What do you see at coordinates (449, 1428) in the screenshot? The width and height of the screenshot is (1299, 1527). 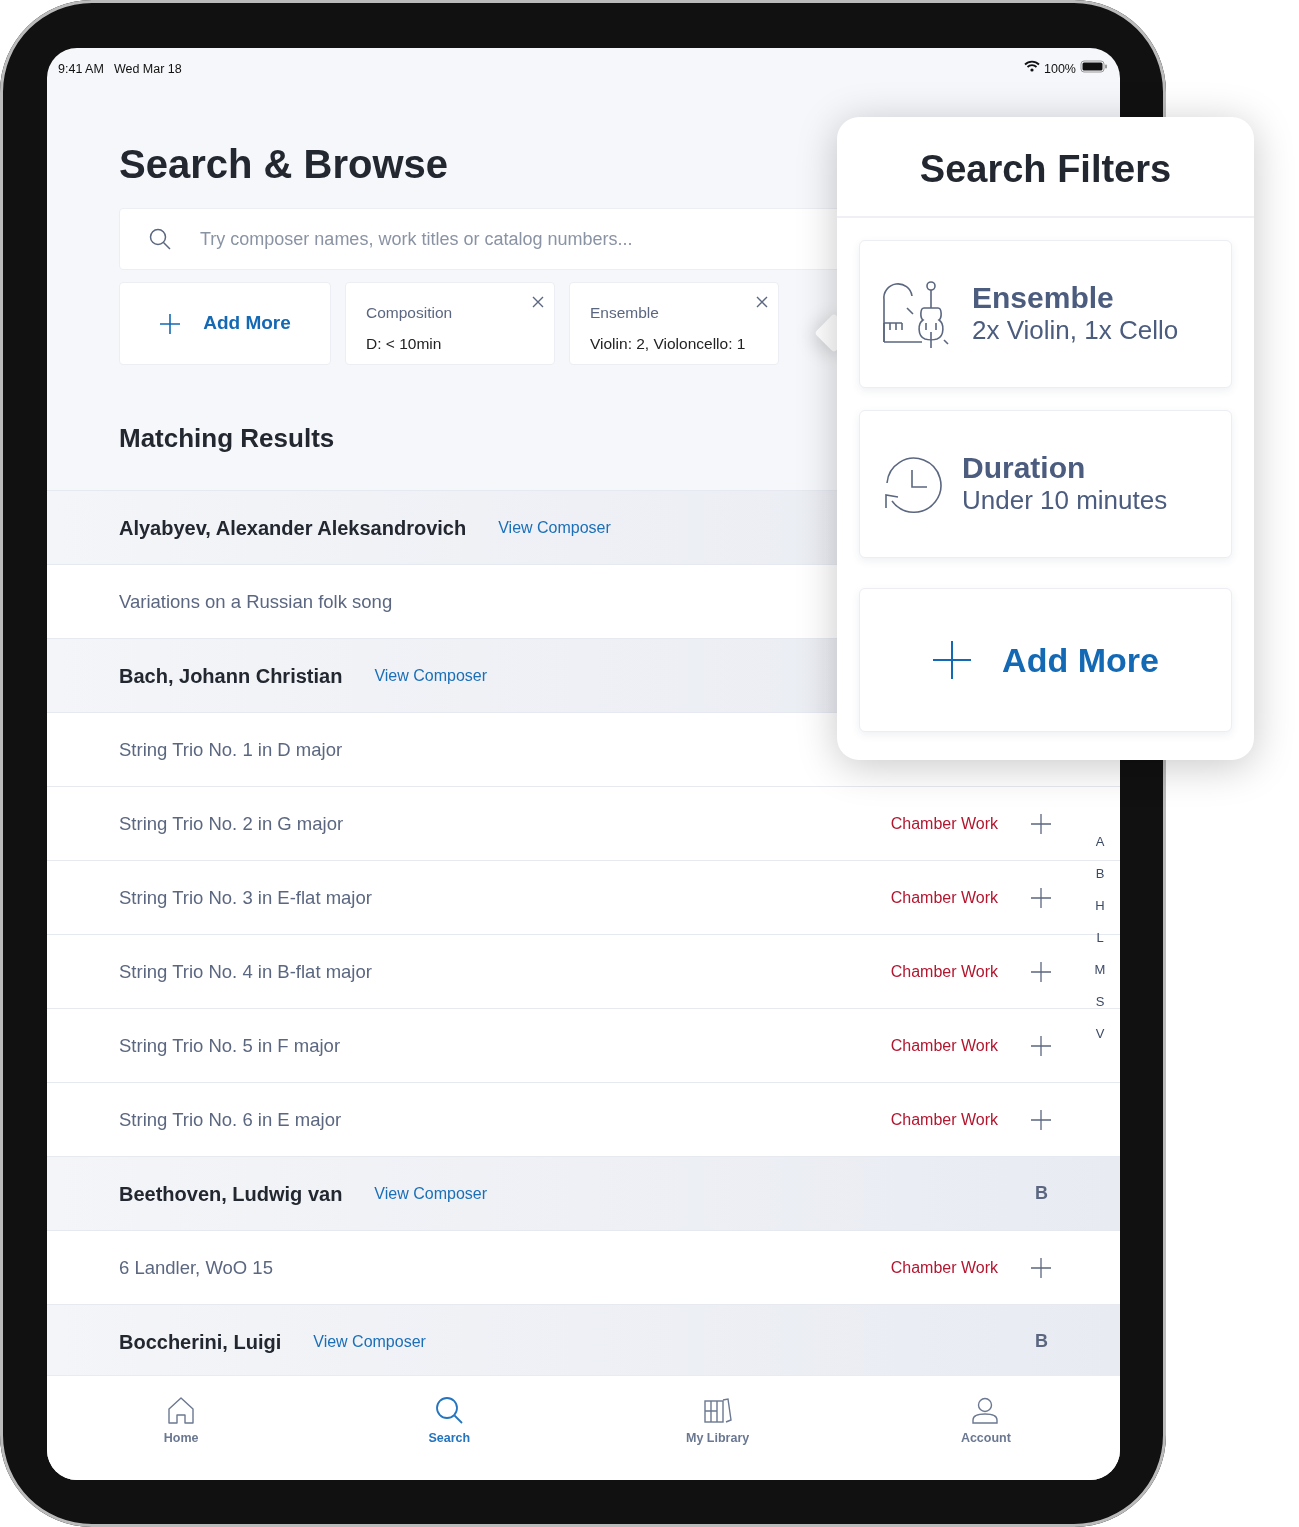 I see `tab-item: Search` at bounding box center [449, 1428].